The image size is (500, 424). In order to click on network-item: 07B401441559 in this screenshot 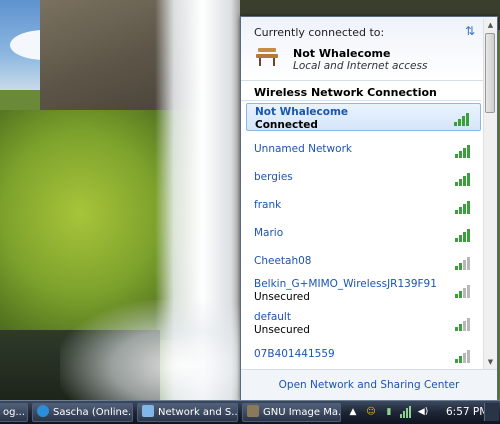, I will do `click(363, 355)`.